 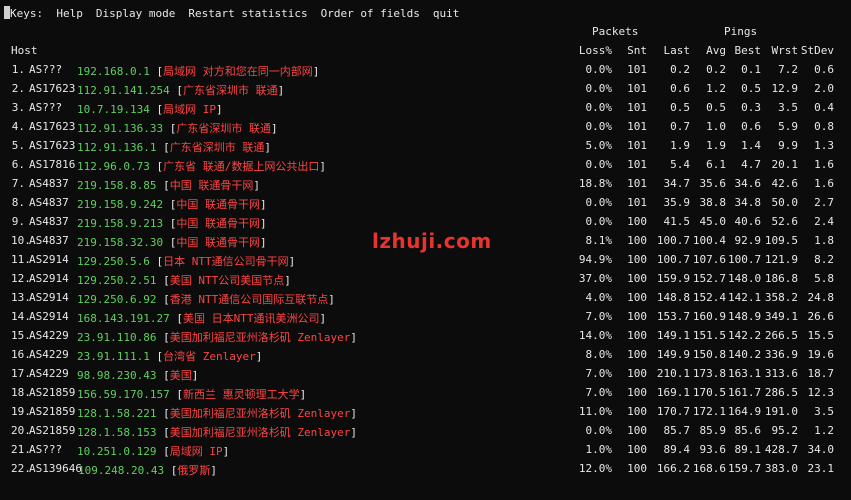 I want to click on hop-avg: 0.5, so click(x=716, y=107).